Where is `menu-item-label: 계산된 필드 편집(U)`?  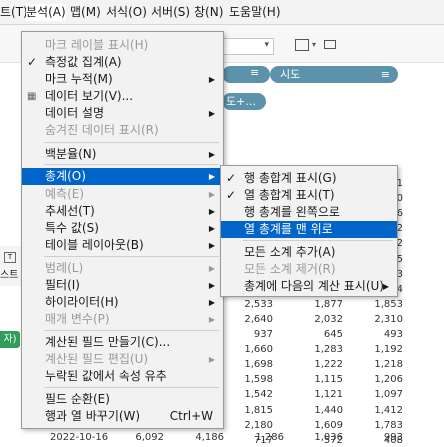
menu-item-label: 계산된 필드 편집(U) is located at coordinates (97, 359).